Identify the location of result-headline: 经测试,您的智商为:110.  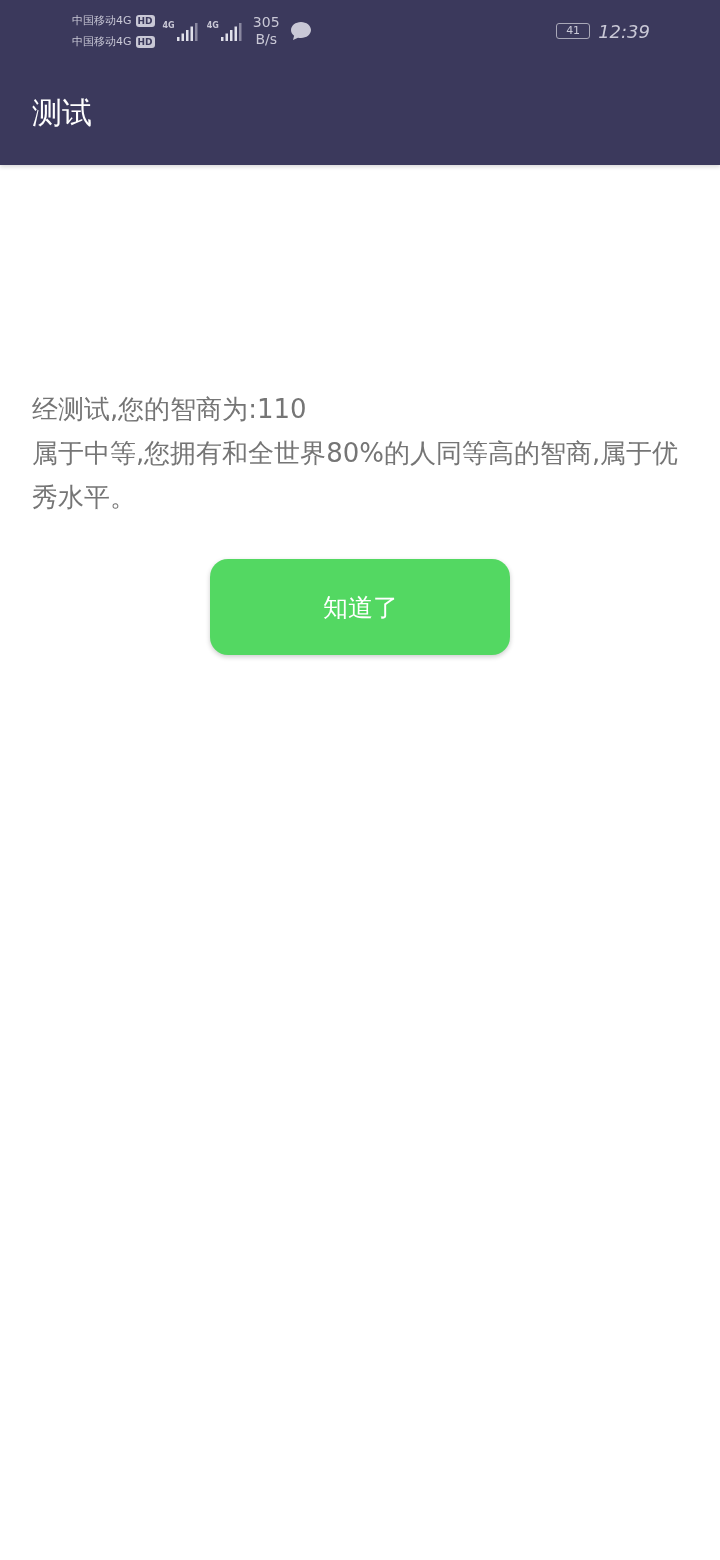
(170, 409).